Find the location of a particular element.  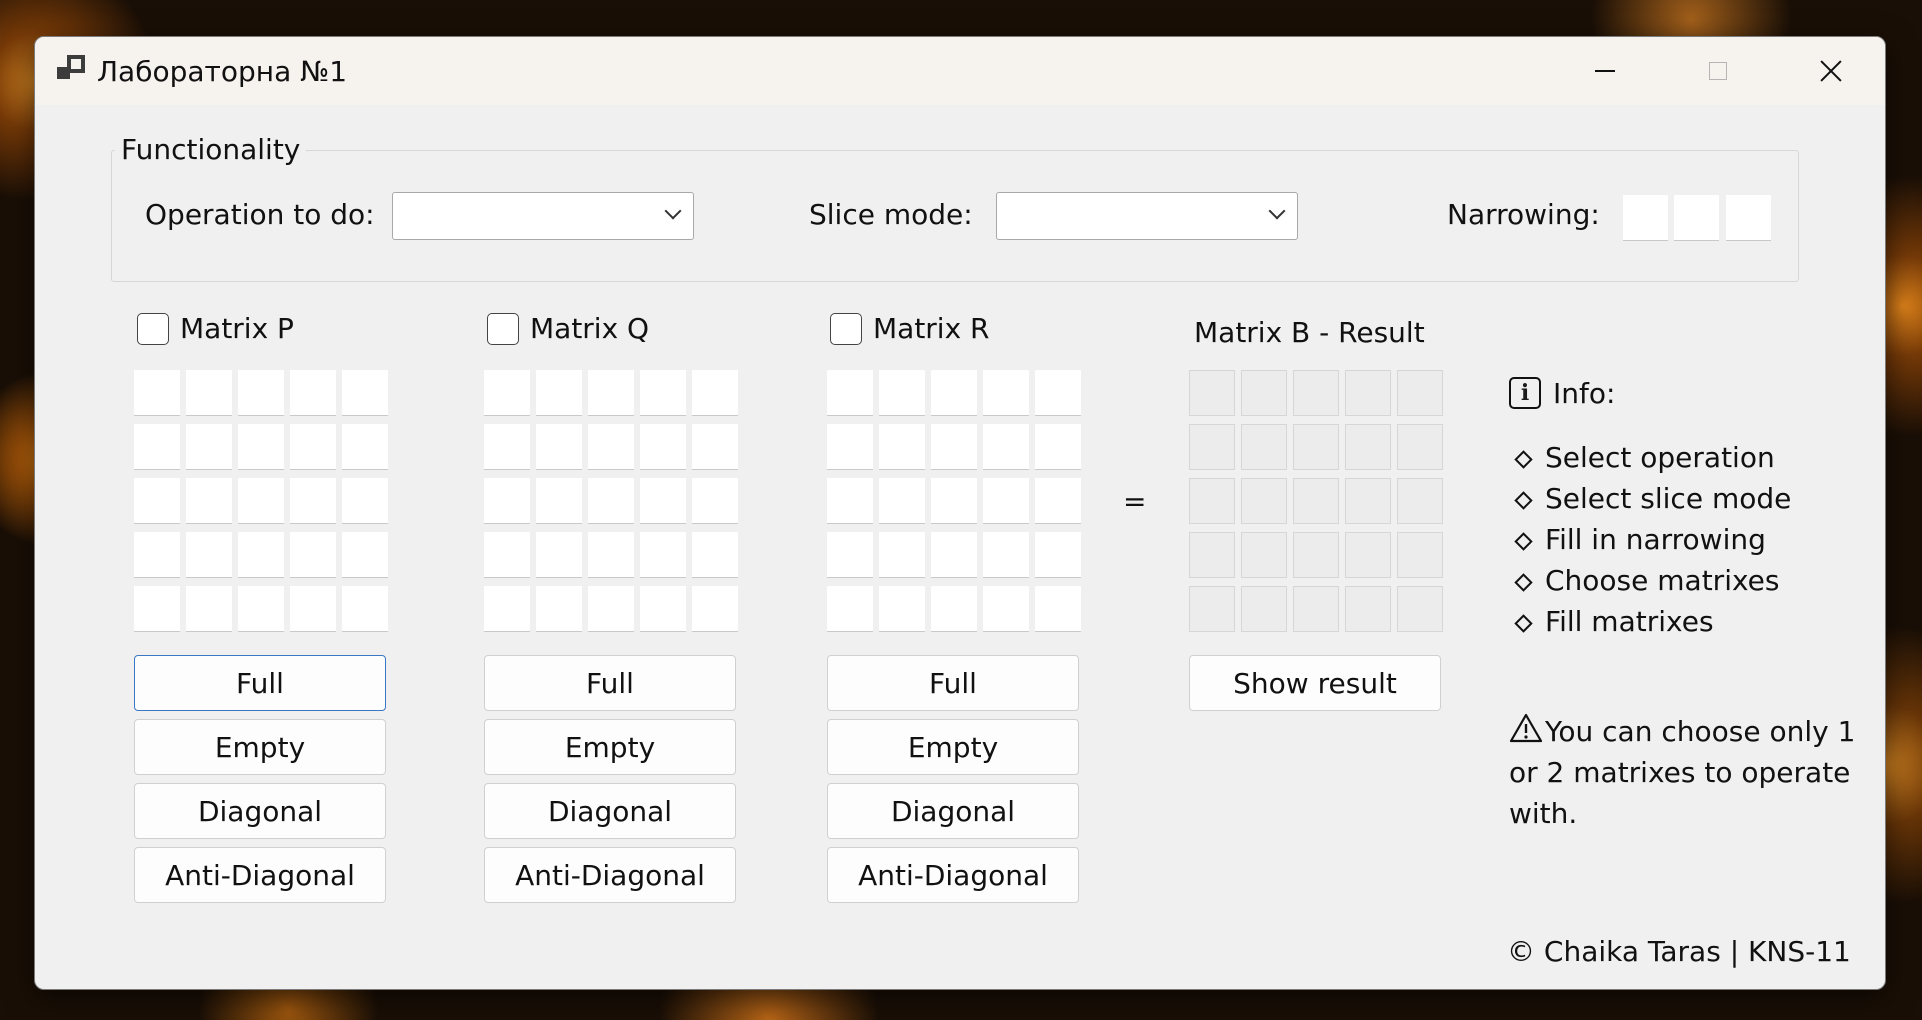

matrix-q-diagonal-button: Diagonal is located at coordinates (610, 811).